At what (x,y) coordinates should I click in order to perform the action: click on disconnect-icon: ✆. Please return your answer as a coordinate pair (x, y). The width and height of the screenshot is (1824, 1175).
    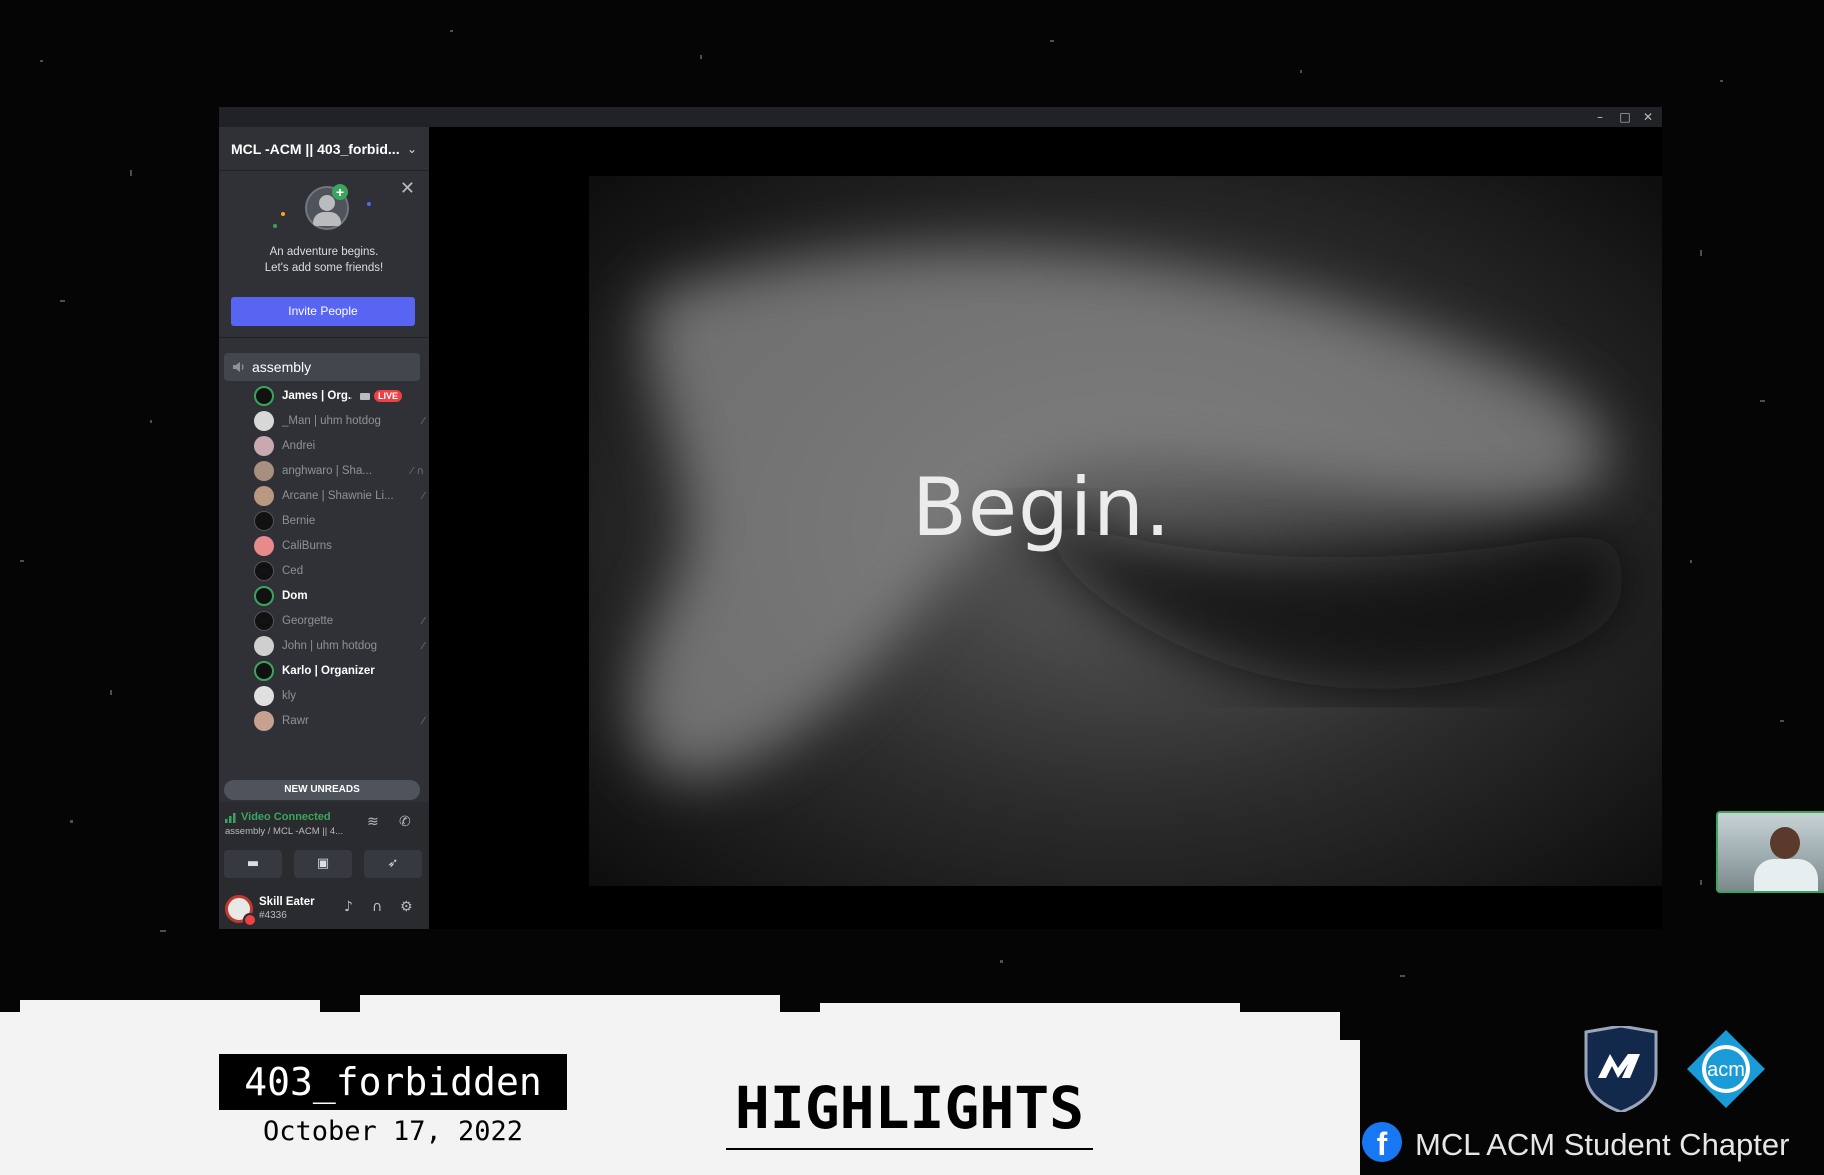
    Looking at the image, I should click on (405, 822).